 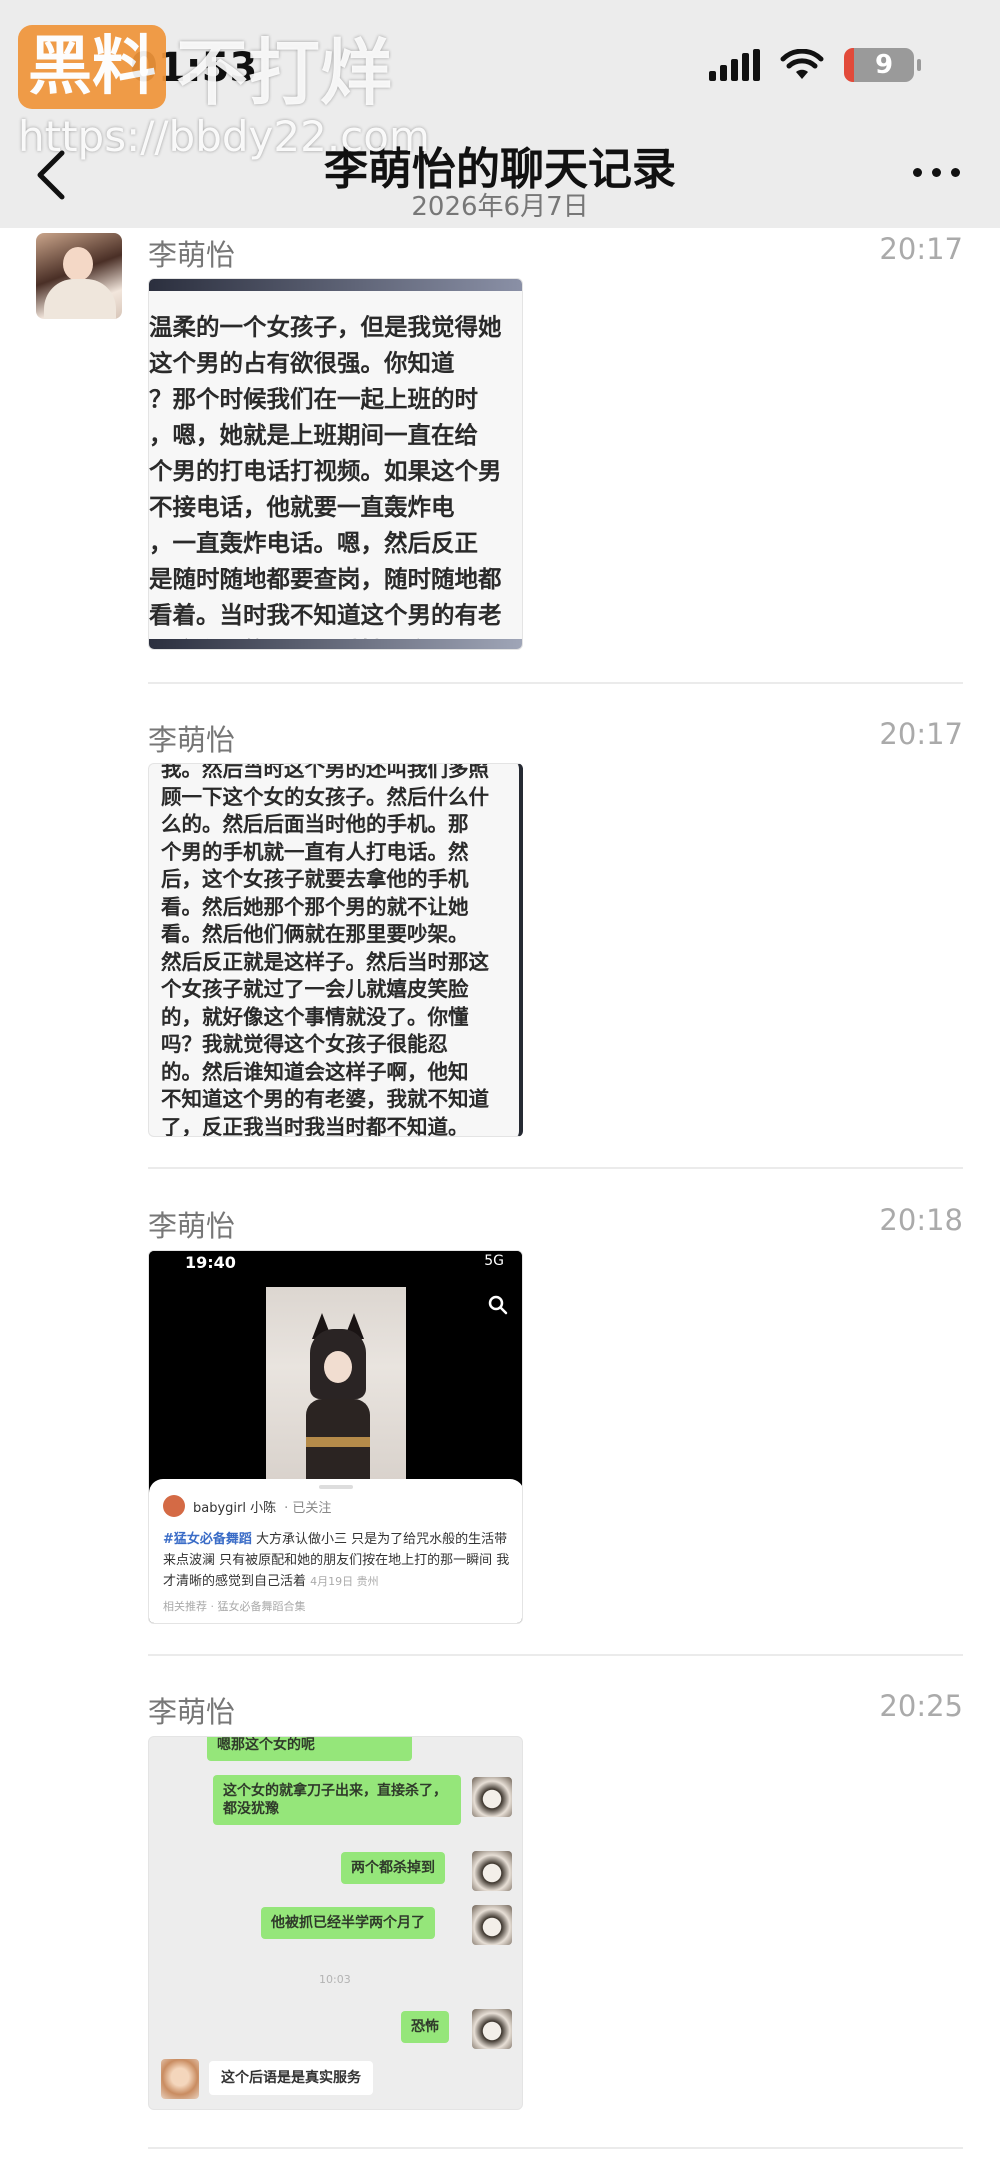 What do you see at coordinates (291, 2078) in the screenshot?
I see `chat-bubble: 这个后语是是真实服务` at bounding box center [291, 2078].